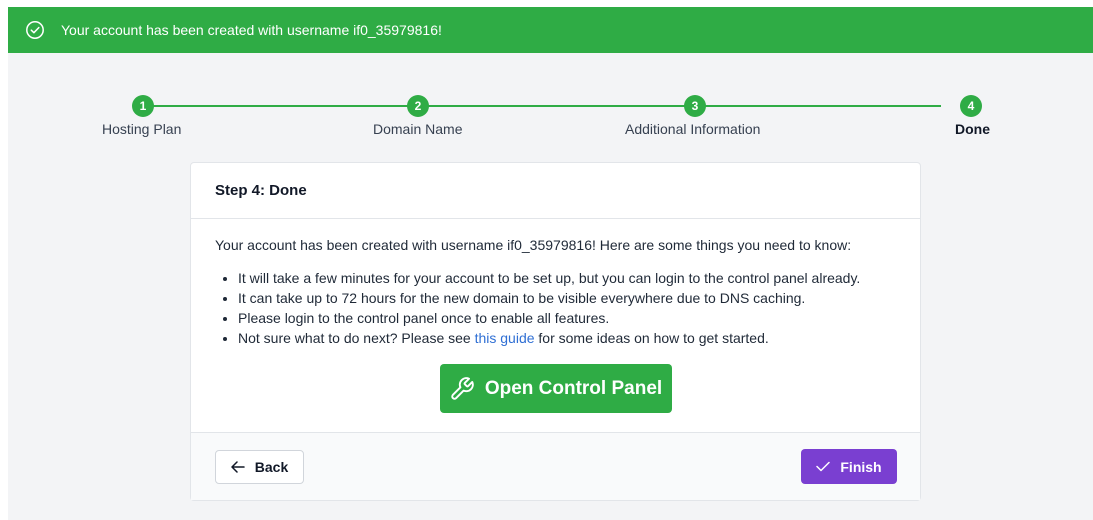 Image resolution: width=1093 pixels, height=520 pixels. I want to click on guide-text-before: Not sure what to do next? Please see, so click(356, 338).